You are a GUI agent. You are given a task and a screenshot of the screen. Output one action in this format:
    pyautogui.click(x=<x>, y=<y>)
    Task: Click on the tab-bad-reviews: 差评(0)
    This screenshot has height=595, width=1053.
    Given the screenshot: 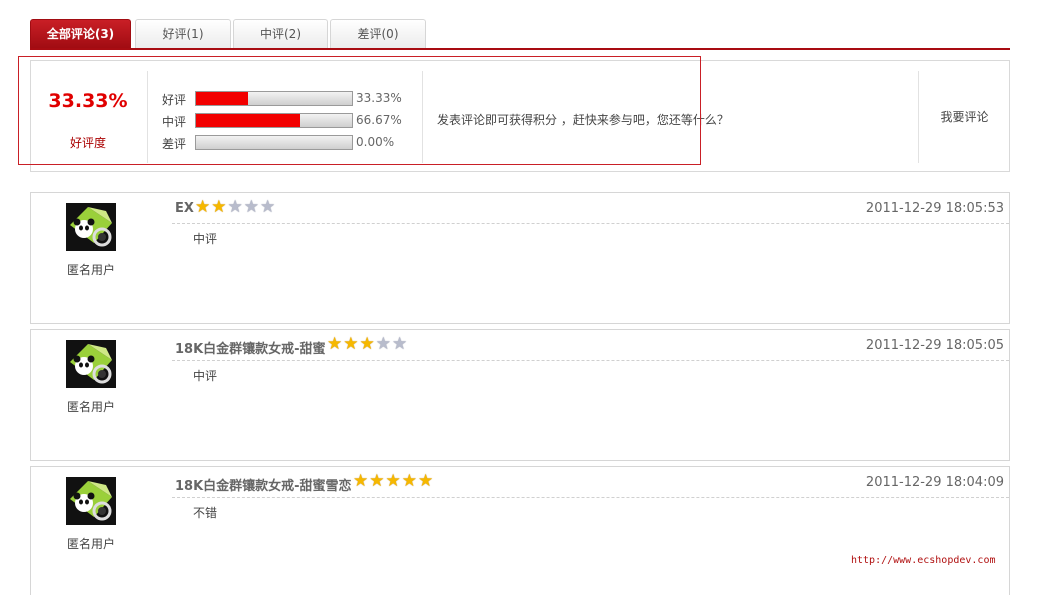 What is the action you would take?
    pyautogui.click(x=378, y=33)
    